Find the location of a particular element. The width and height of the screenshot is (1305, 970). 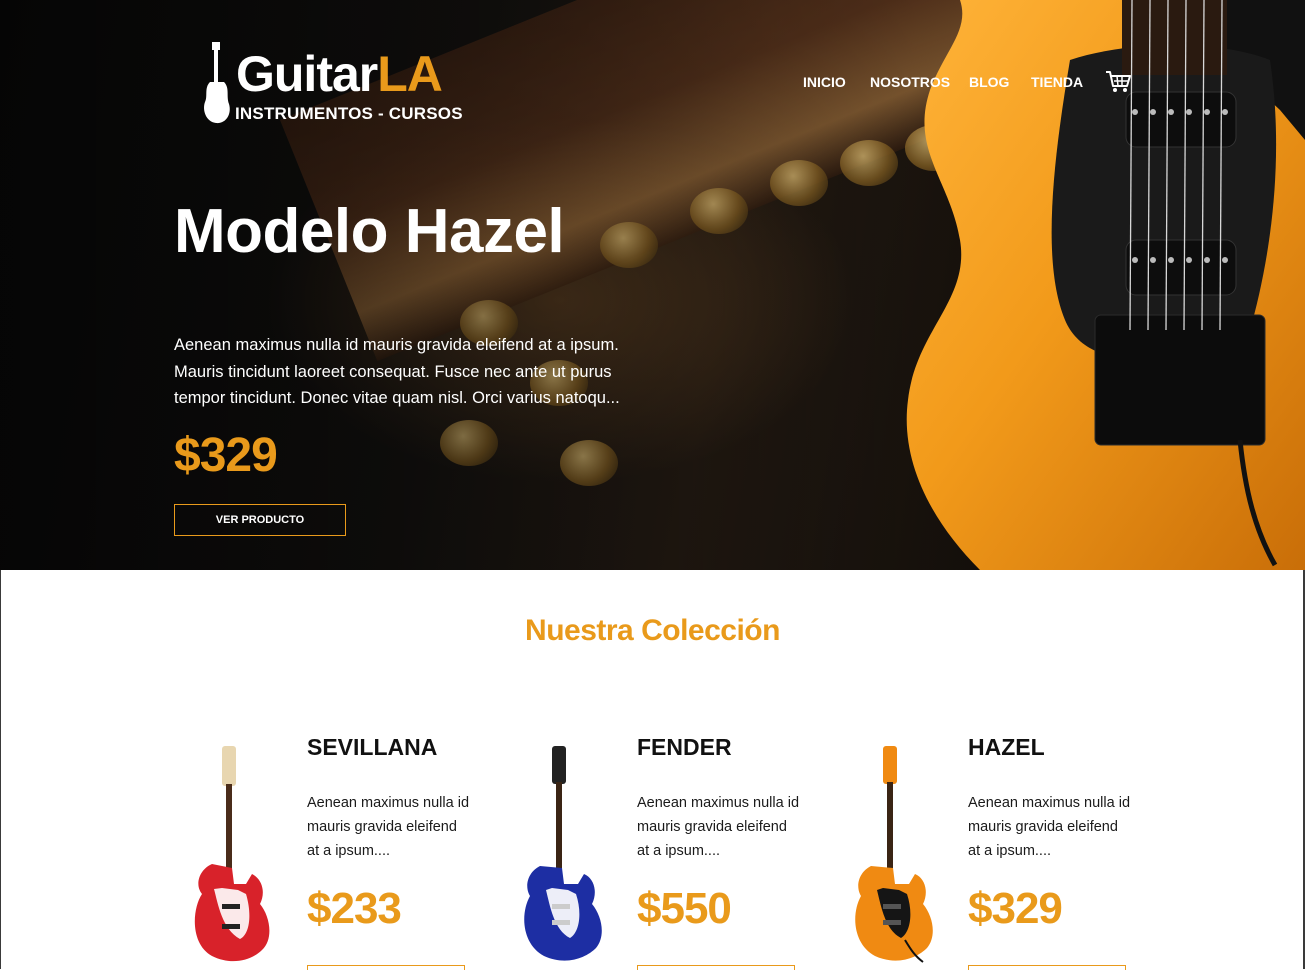

collection-title: Nuestra Colección is located at coordinates (652, 630).